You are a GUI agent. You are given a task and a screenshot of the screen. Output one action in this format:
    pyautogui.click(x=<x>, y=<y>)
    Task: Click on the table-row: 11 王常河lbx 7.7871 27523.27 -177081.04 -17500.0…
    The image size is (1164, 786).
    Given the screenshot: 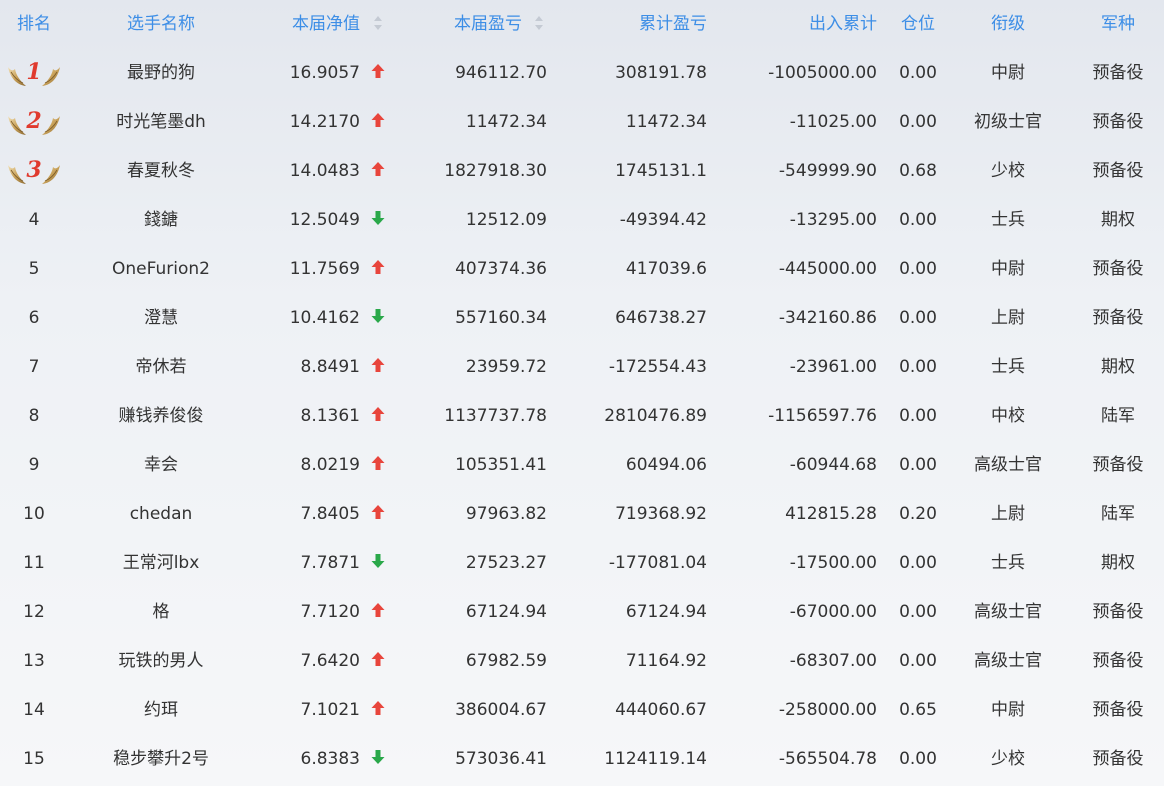 What is the action you would take?
    pyautogui.click(x=582, y=563)
    